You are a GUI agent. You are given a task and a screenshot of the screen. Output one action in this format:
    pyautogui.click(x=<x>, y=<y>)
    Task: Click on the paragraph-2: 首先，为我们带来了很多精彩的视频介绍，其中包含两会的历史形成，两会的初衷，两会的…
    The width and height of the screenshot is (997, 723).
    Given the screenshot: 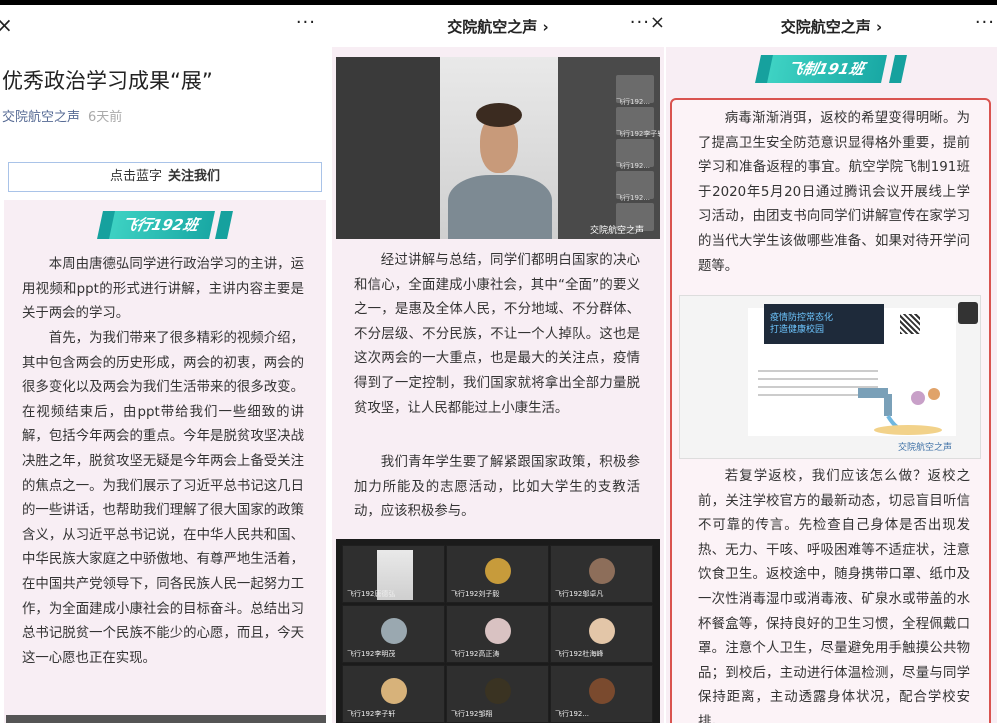 What is the action you would take?
    pyautogui.click(x=163, y=498)
    